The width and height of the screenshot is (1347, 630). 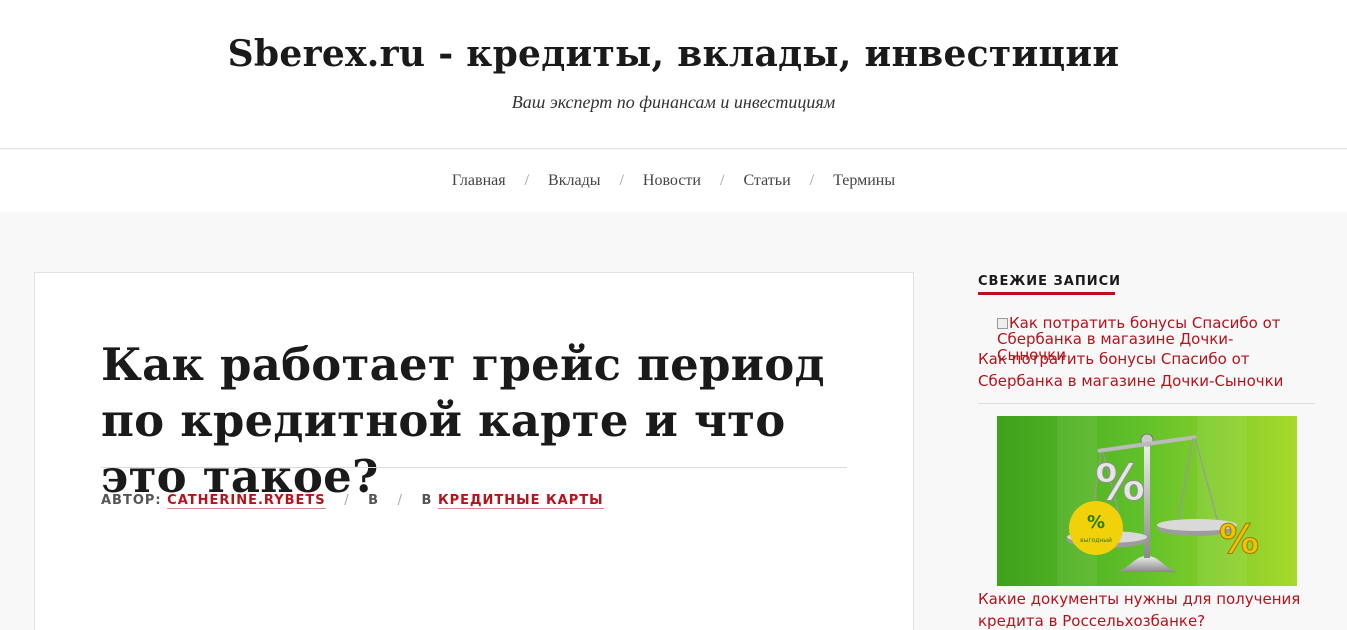 I want to click on badge-label: выгодный, so click(x=1096, y=540).